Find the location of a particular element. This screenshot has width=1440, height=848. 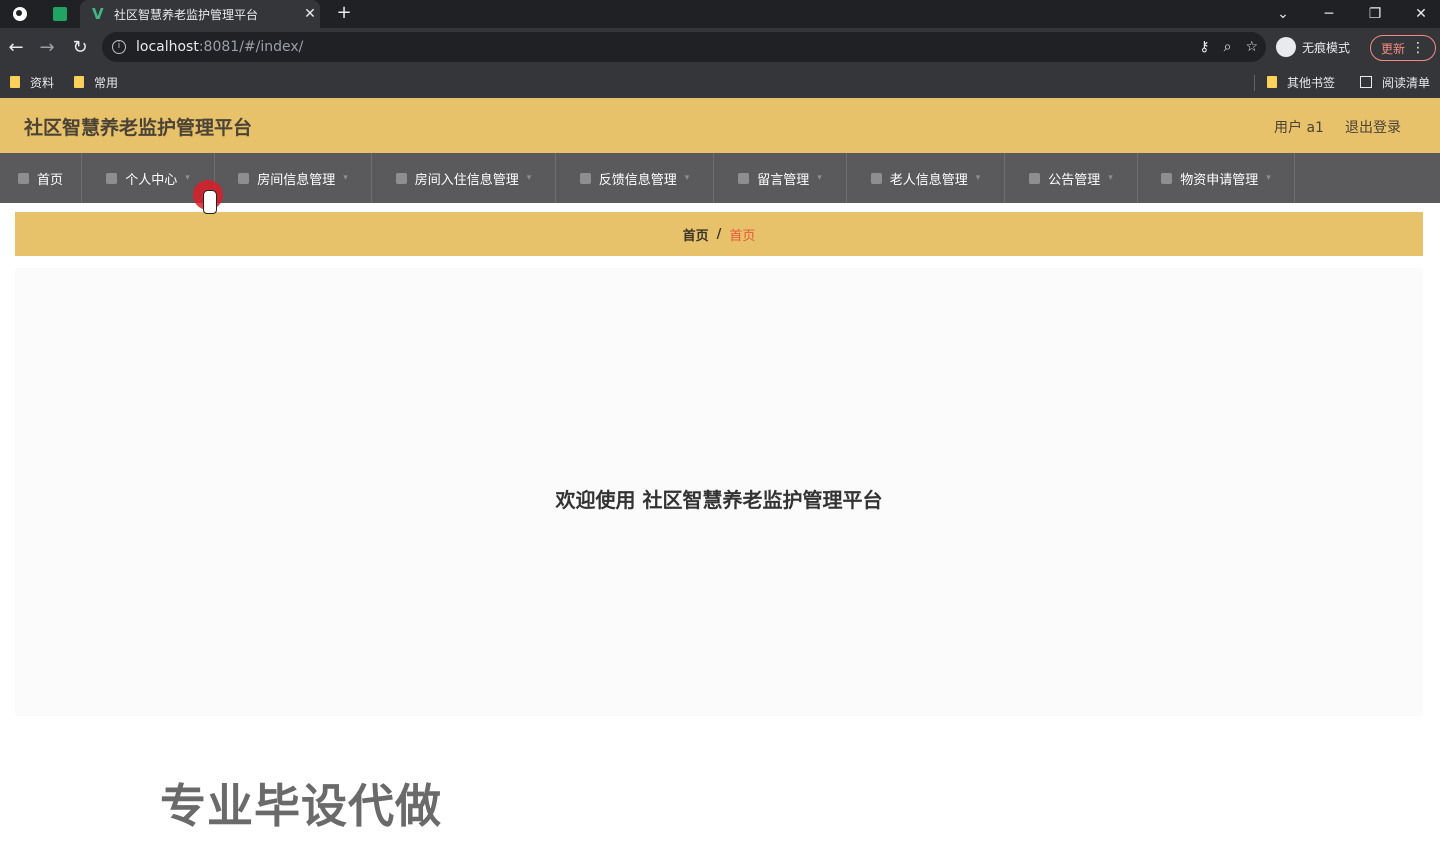

welcome-message: 欢迎使用 社区智慧养老监护管理平台 is located at coordinates (719, 500).